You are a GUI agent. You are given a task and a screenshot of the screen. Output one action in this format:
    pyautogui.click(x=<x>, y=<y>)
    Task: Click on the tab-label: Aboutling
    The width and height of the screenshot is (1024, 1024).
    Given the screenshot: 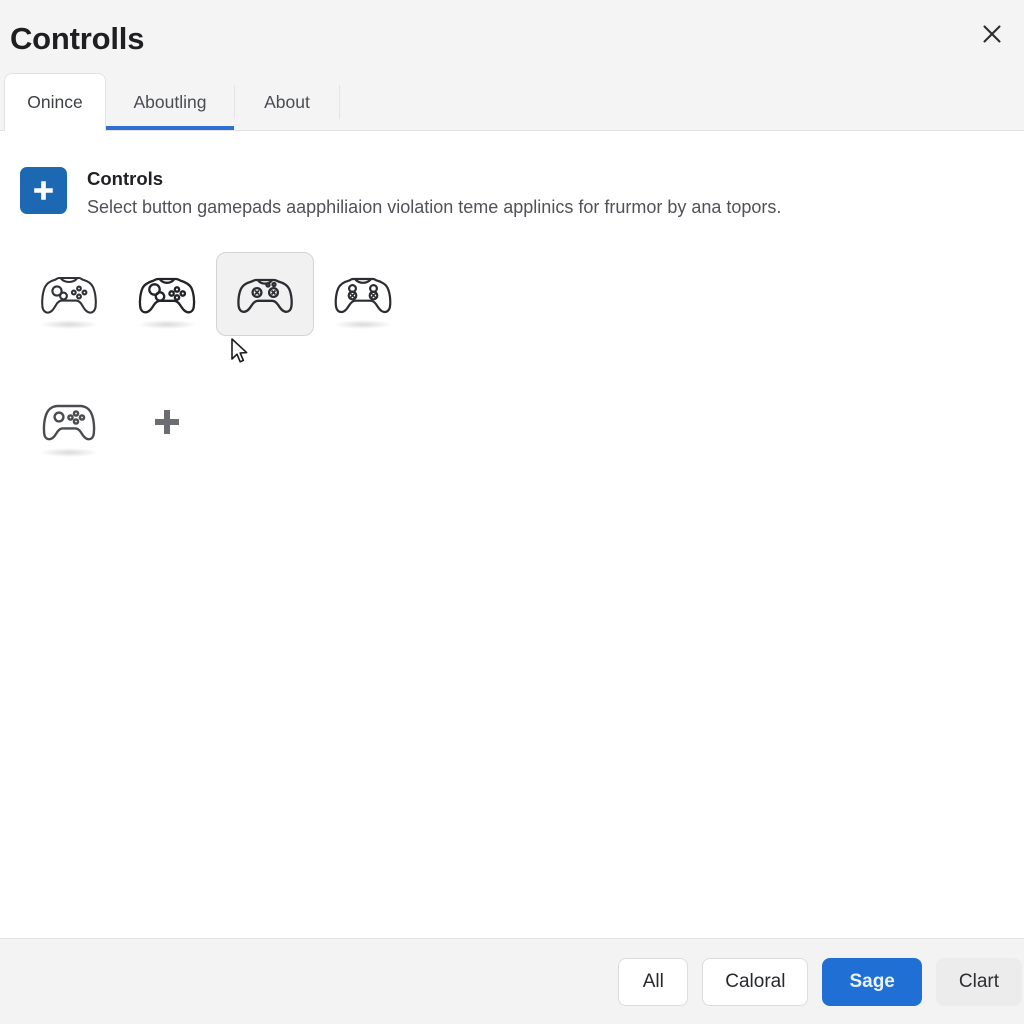 What is the action you would take?
    pyautogui.click(x=170, y=101)
    